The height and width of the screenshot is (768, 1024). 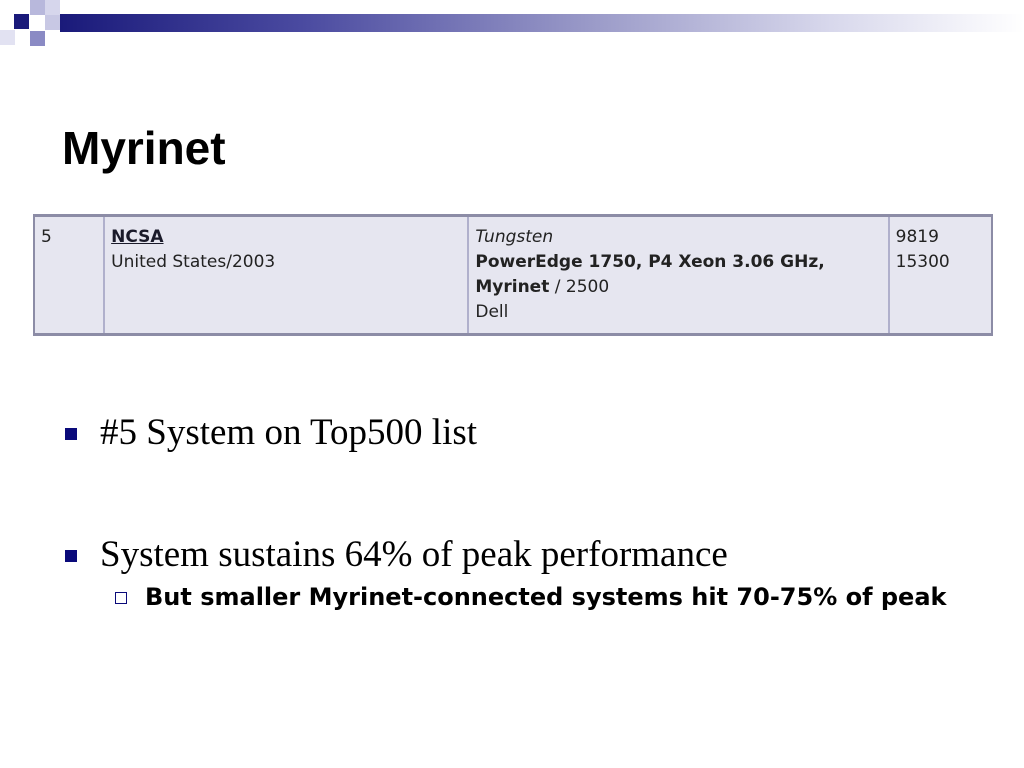 I want to click on system-processor-count: / 2500, so click(x=579, y=287).